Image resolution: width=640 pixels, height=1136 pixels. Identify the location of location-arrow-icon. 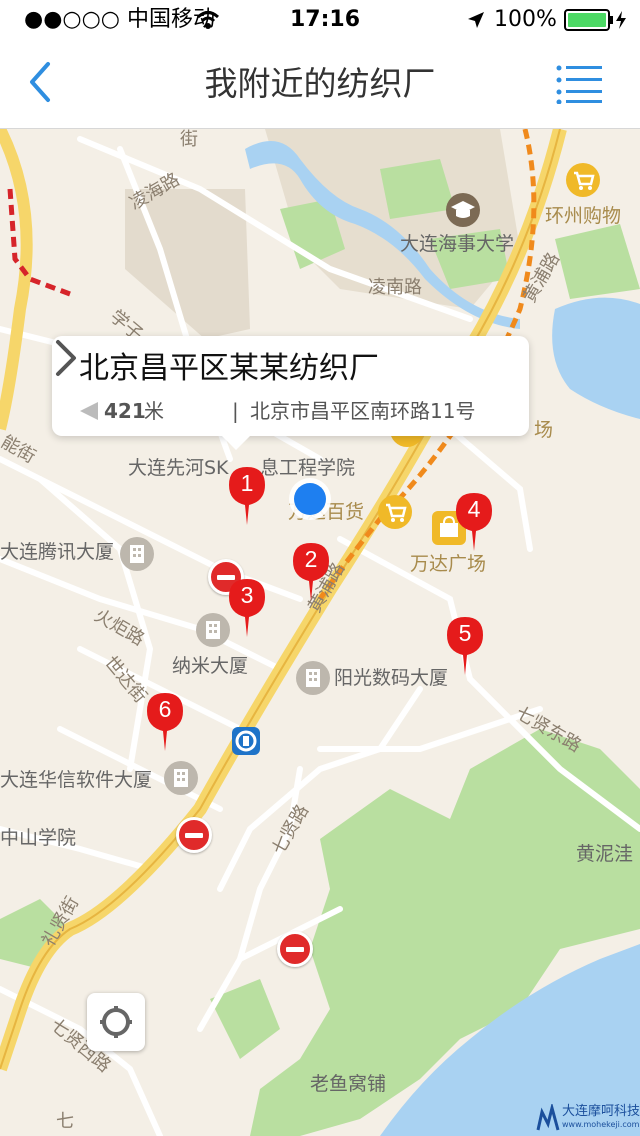
(476, 20).